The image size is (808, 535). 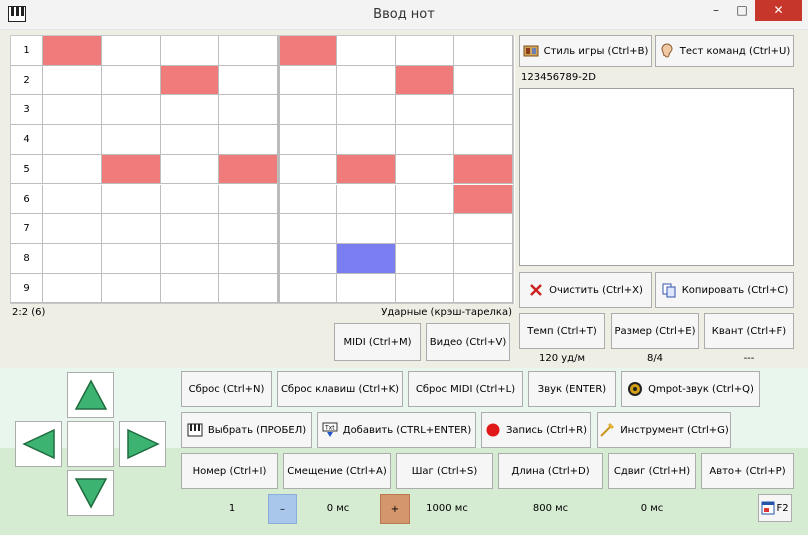 What do you see at coordinates (562, 331) in the screenshot?
I see `tempo-button: Темп (Ctrl+T)` at bounding box center [562, 331].